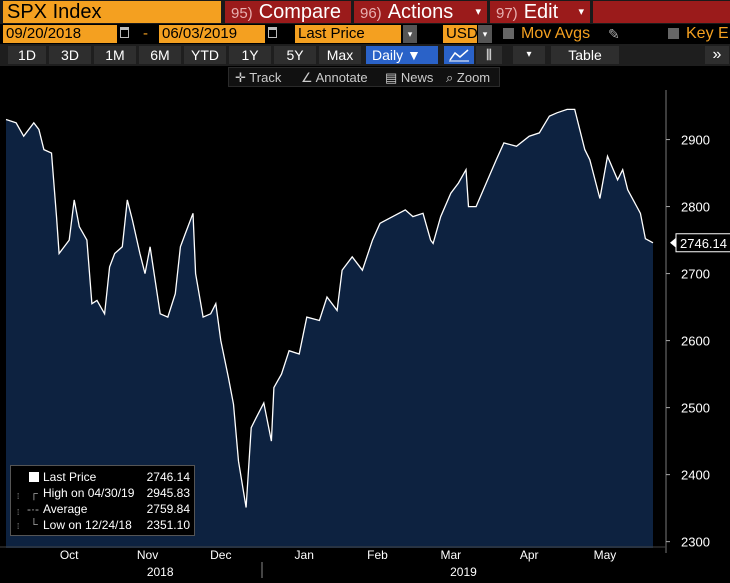 Image resolution: width=730 pixels, height=583 pixels. Describe the element at coordinates (556, 33) in the screenshot. I see `mov-avgs-label: Mov Avgs` at that location.